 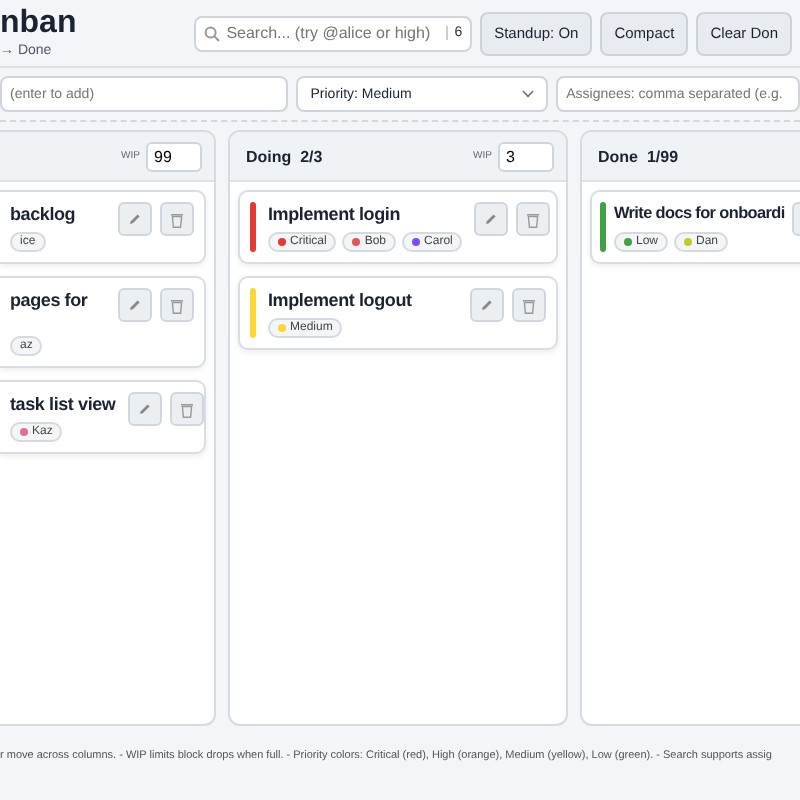 What do you see at coordinates (50, 300) in the screenshot?
I see `card-title: pages for` at bounding box center [50, 300].